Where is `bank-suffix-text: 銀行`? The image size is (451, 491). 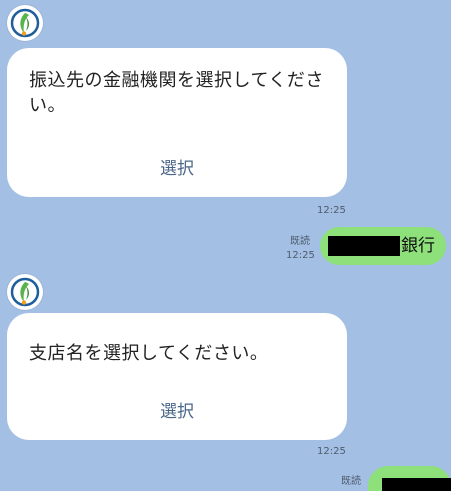 bank-suffix-text: 銀行 is located at coordinates (418, 246).